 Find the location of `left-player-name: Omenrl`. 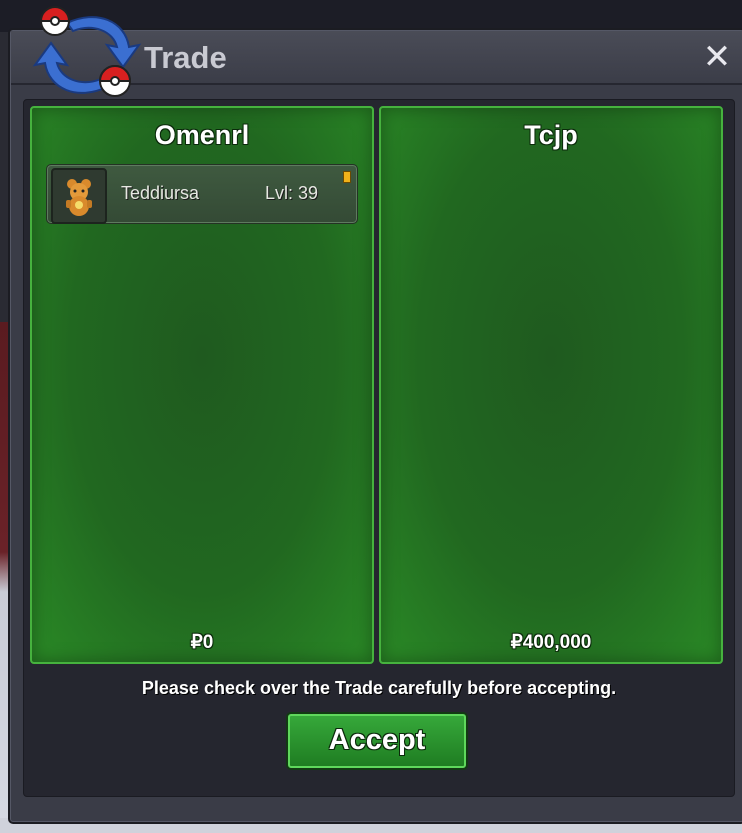

left-player-name: Omenrl is located at coordinates (202, 135).